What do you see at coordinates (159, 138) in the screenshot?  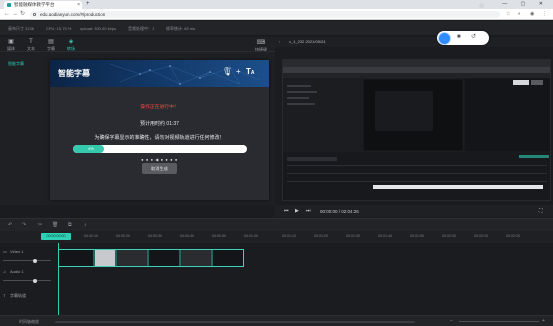 I see `dialog-message: 为确保字幕显示的准确性，请勿对视频轨道进行任何修改！` at bounding box center [159, 138].